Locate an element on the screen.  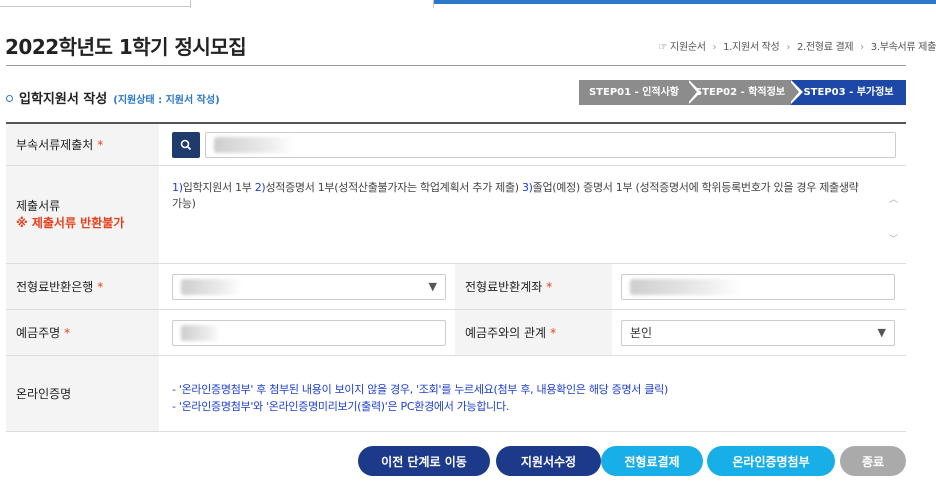
section-heading: 입학지원서 작성 (지원상태 : 지원서 작성) is located at coordinates (113, 97).